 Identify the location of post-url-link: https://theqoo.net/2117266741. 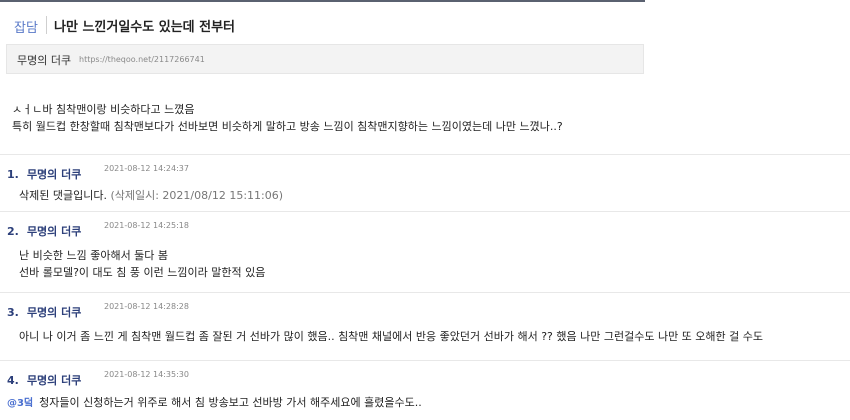
(142, 59).